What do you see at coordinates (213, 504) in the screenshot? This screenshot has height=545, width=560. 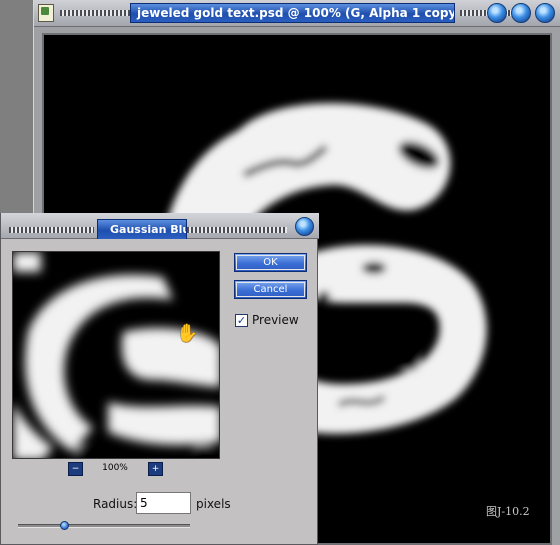 I see `radius-unit-label: pixels` at bounding box center [213, 504].